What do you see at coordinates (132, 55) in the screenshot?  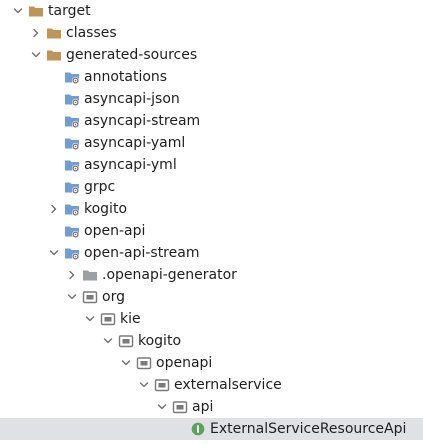 I see `tree-node-label: generated-sources` at bounding box center [132, 55].